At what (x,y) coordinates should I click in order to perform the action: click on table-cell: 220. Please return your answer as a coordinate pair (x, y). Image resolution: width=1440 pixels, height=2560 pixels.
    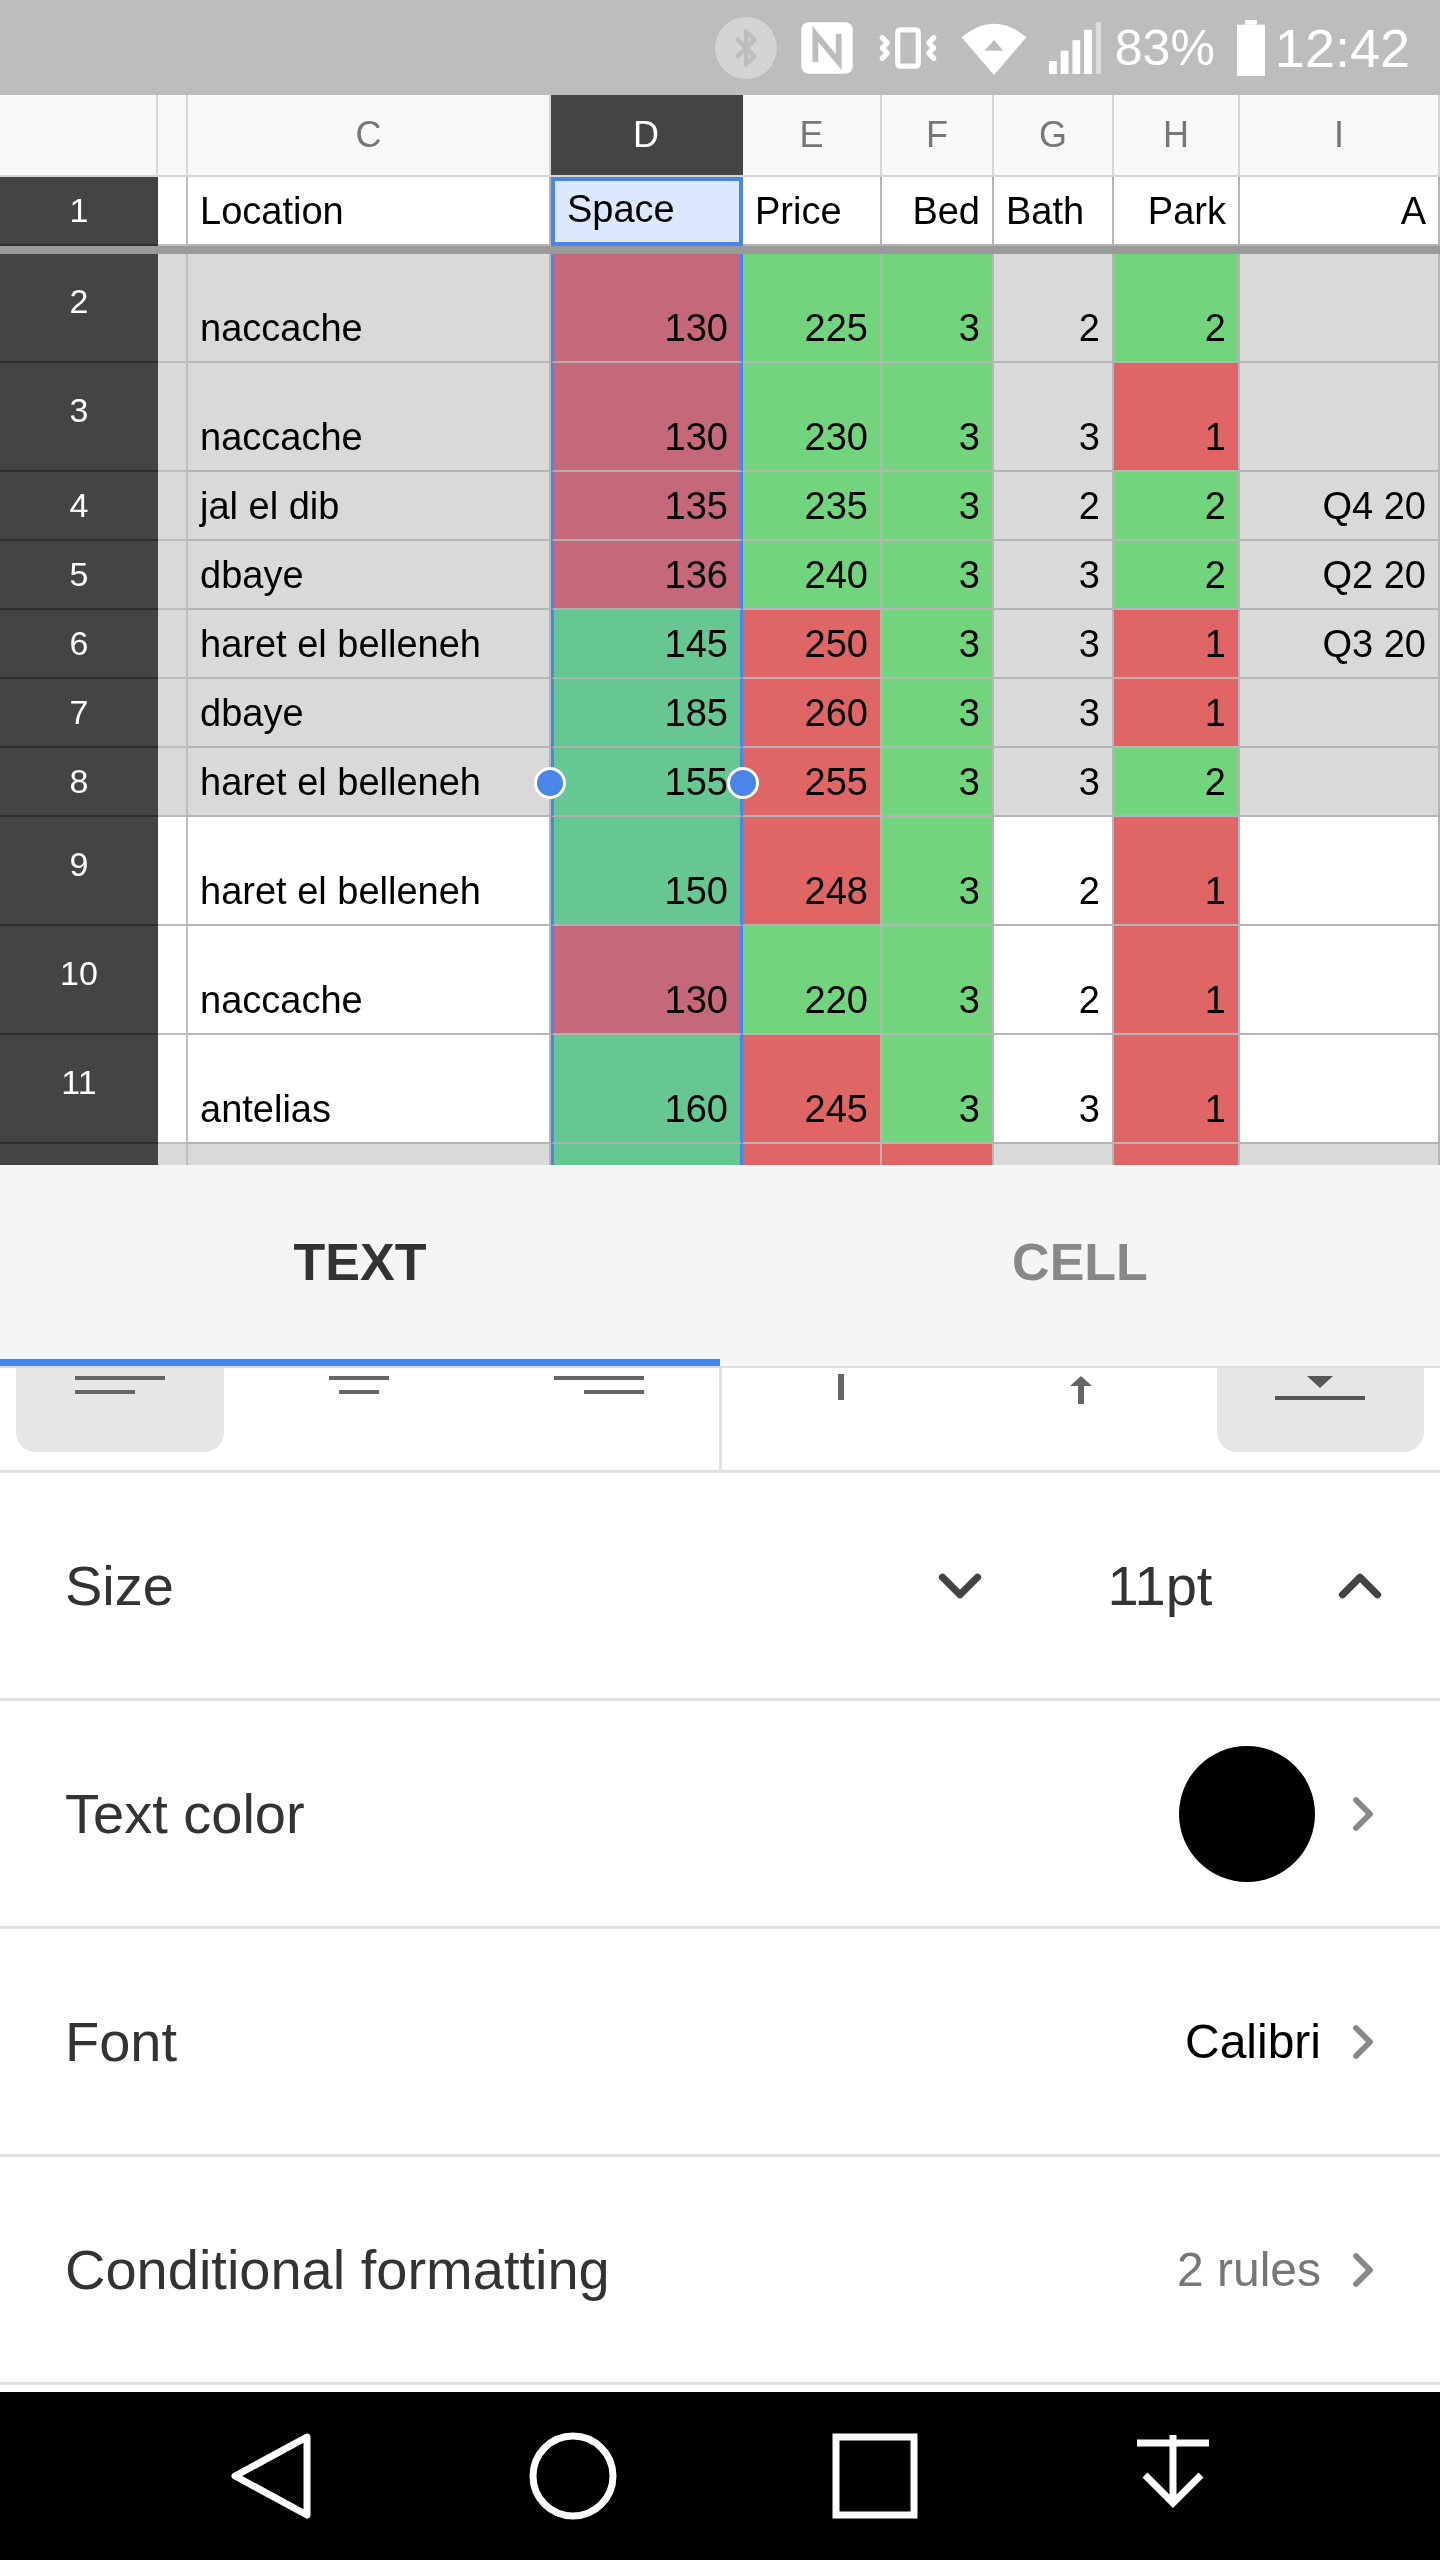
    Looking at the image, I should click on (812, 980).